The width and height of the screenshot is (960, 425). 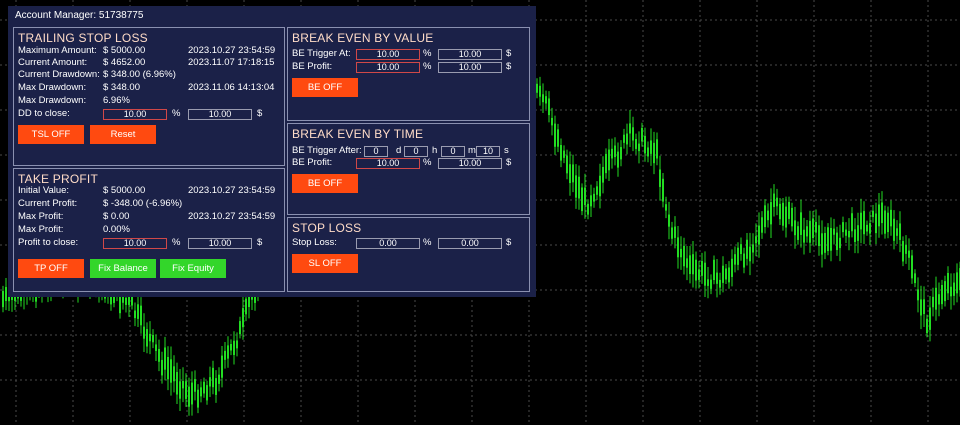 I want to click on row-label: Maximum Amount:, so click(x=57, y=50).